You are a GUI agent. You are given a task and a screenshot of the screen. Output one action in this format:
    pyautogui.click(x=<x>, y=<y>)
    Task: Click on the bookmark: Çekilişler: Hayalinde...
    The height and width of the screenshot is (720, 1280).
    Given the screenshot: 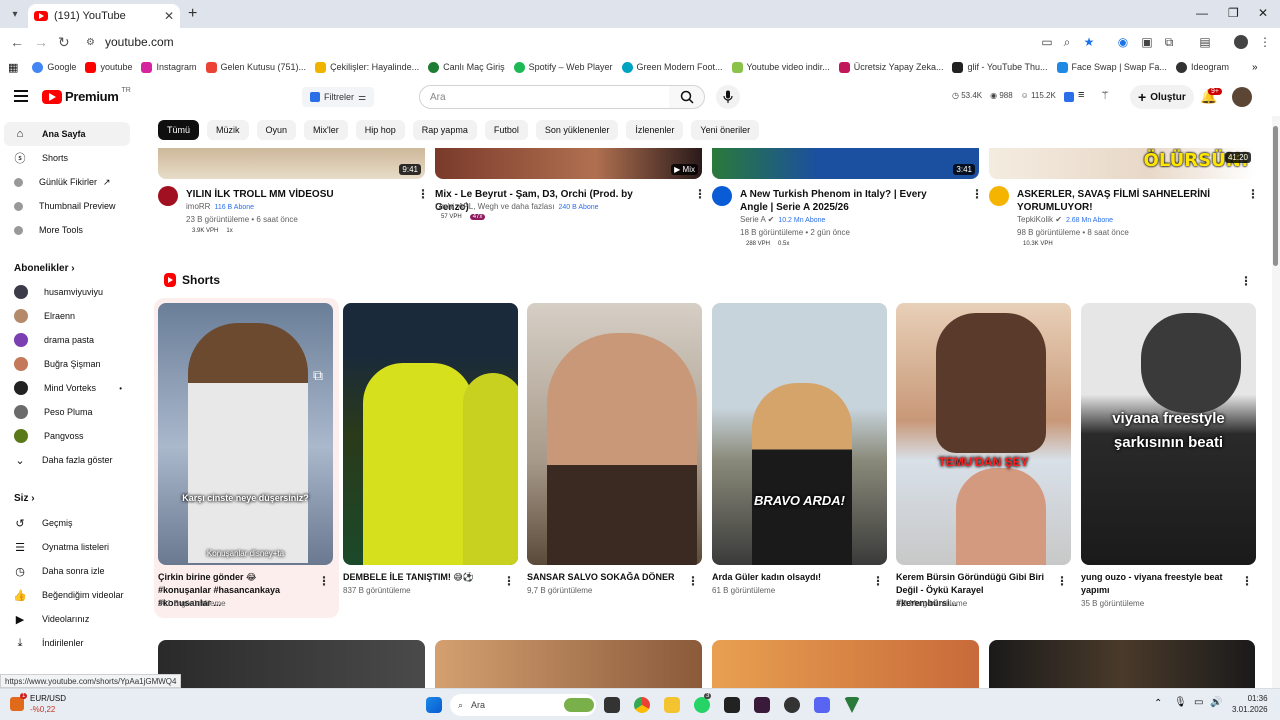 What is the action you would take?
    pyautogui.click(x=367, y=67)
    